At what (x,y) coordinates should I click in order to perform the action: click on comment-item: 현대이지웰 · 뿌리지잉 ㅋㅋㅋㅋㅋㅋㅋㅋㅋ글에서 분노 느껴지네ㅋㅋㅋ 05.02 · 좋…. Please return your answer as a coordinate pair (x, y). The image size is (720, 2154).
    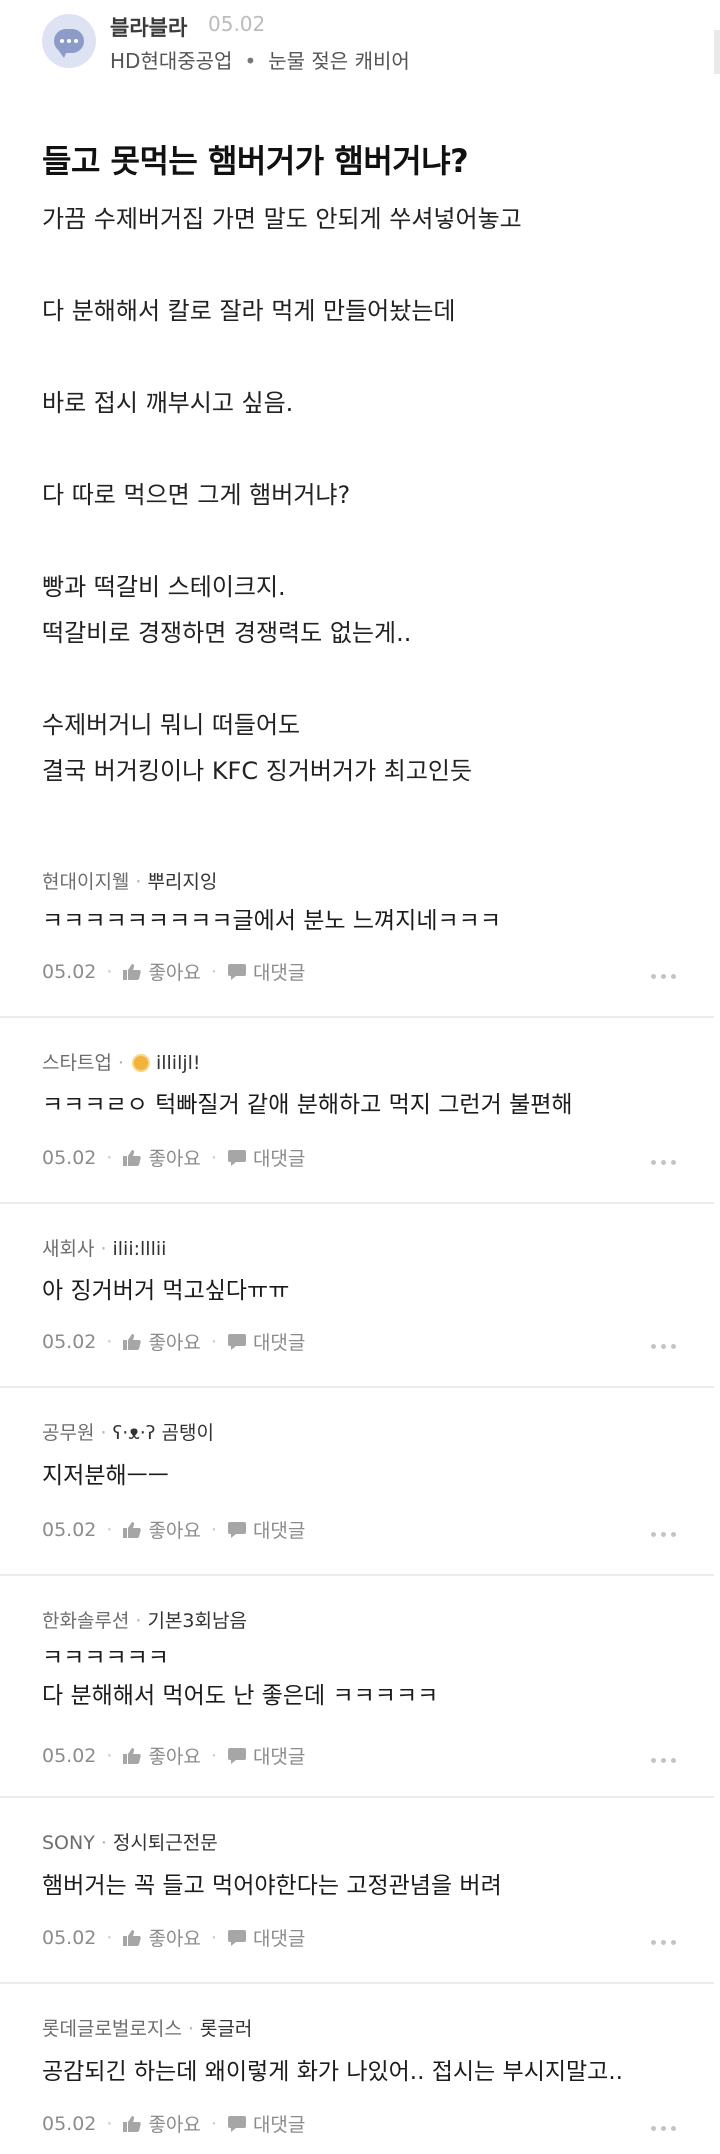
    Looking at the image, I should click on (357, 929).